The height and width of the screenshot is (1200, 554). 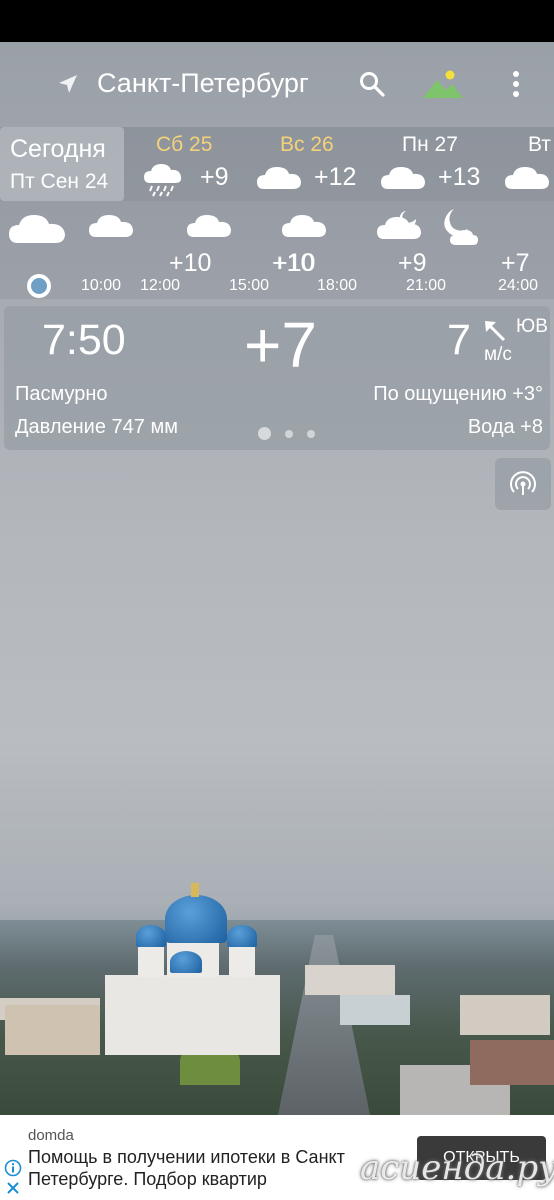 I want to click on hour-temp: +9, so click(x=412, y=263).